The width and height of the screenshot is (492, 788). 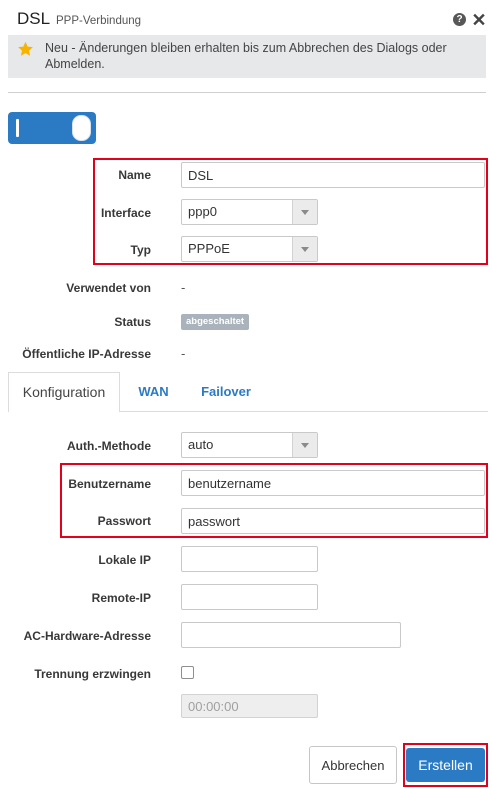 What do you see at coordinates (304, 411) in the screenshot?
I see `tab-bar-border` at bounding box center [304, 411].